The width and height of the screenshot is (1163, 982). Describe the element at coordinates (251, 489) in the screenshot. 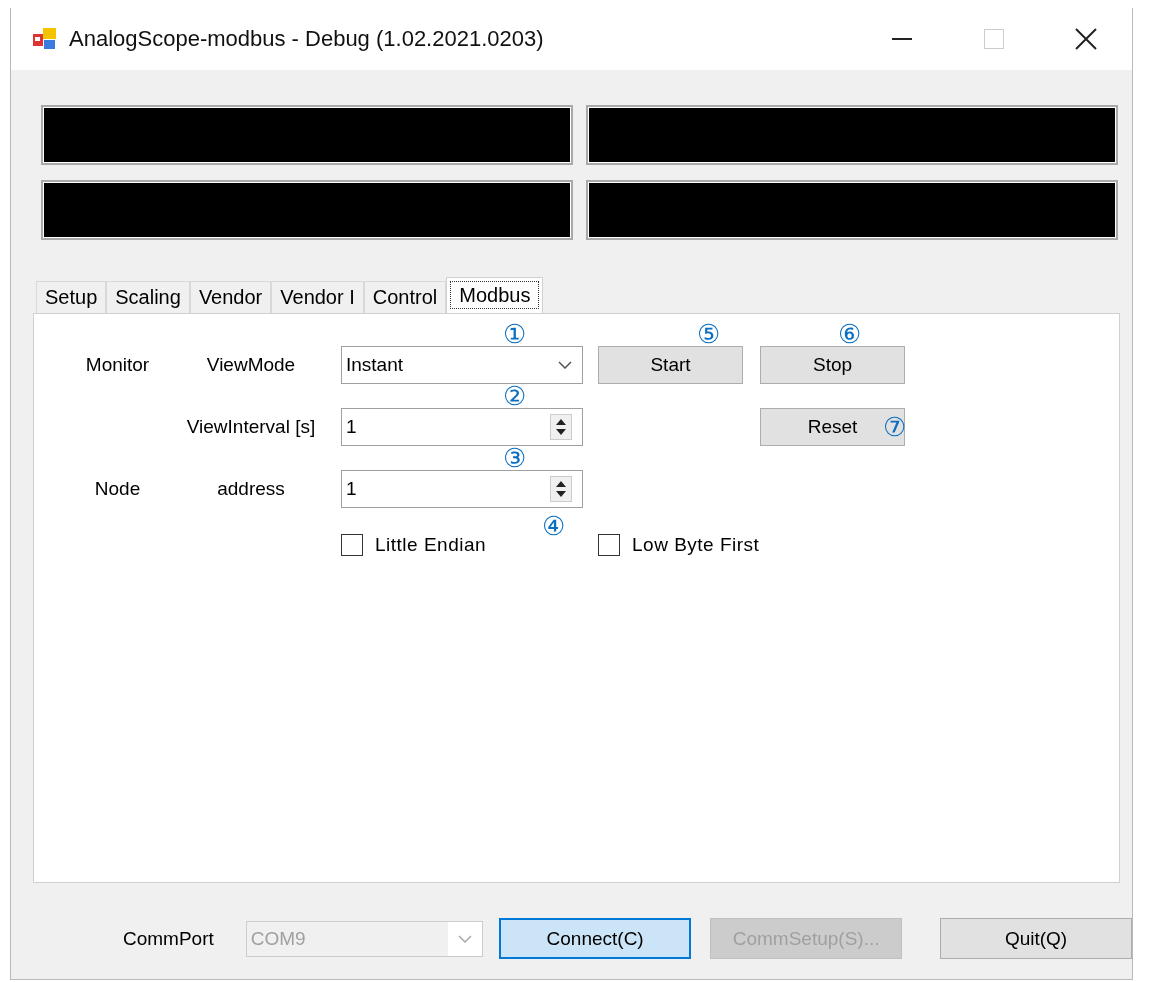

I see `field-label: address` at that location.